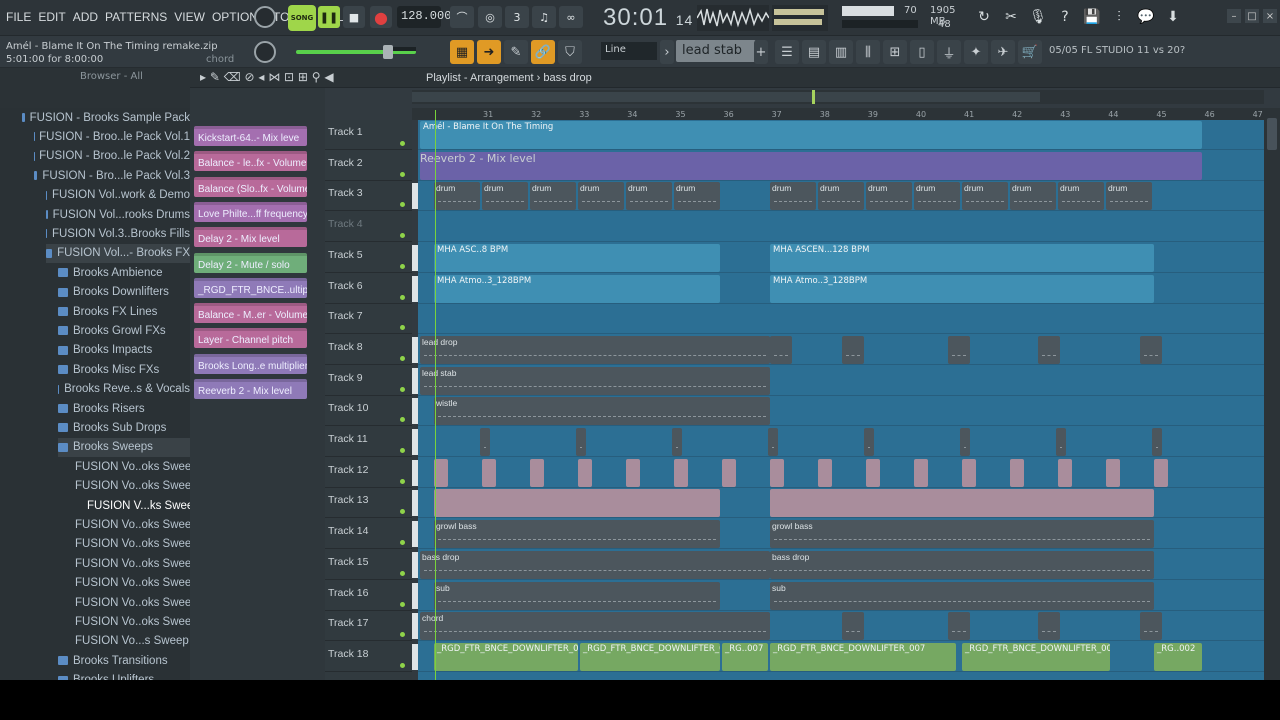 Image resolution: width=1280 pixels, height=720 pixels. Describe the element at coordinates (841, 289) in the screenshot. I see `playlist-track-lane: MHA Atmo..3_128BPM MHA Atmo..3_128BPM` at that location.